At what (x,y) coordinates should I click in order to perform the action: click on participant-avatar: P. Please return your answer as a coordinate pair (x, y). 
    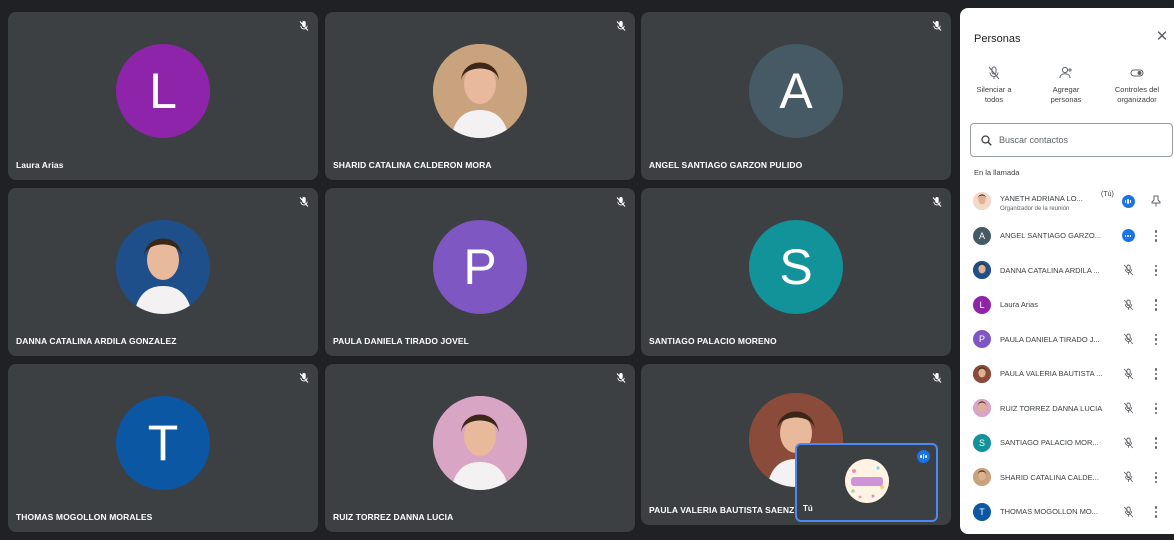
    Looking at the image, I should click on (480, 267).